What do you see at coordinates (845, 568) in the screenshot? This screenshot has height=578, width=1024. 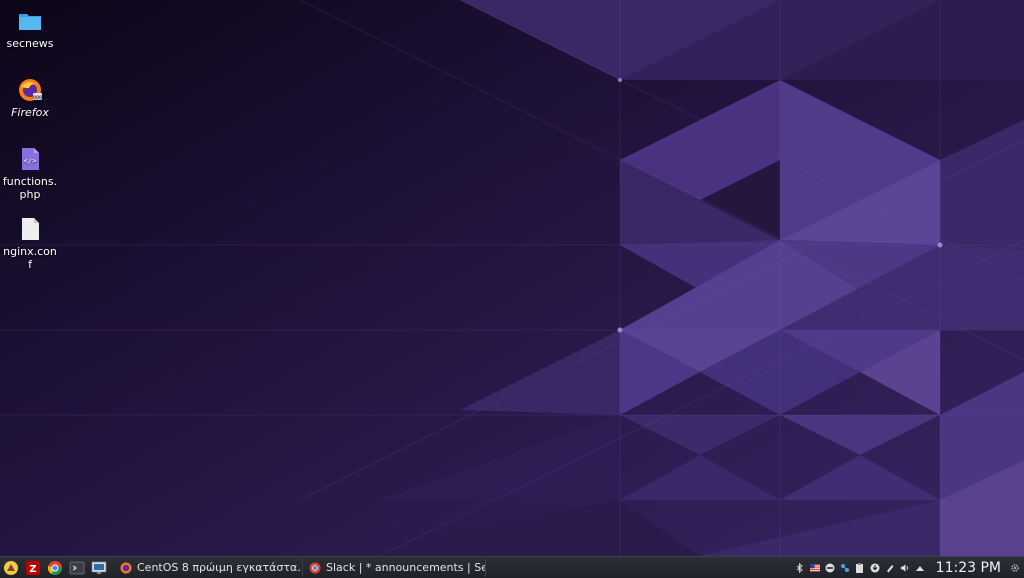 I see `network-icon` at bounding box center [845, 568].